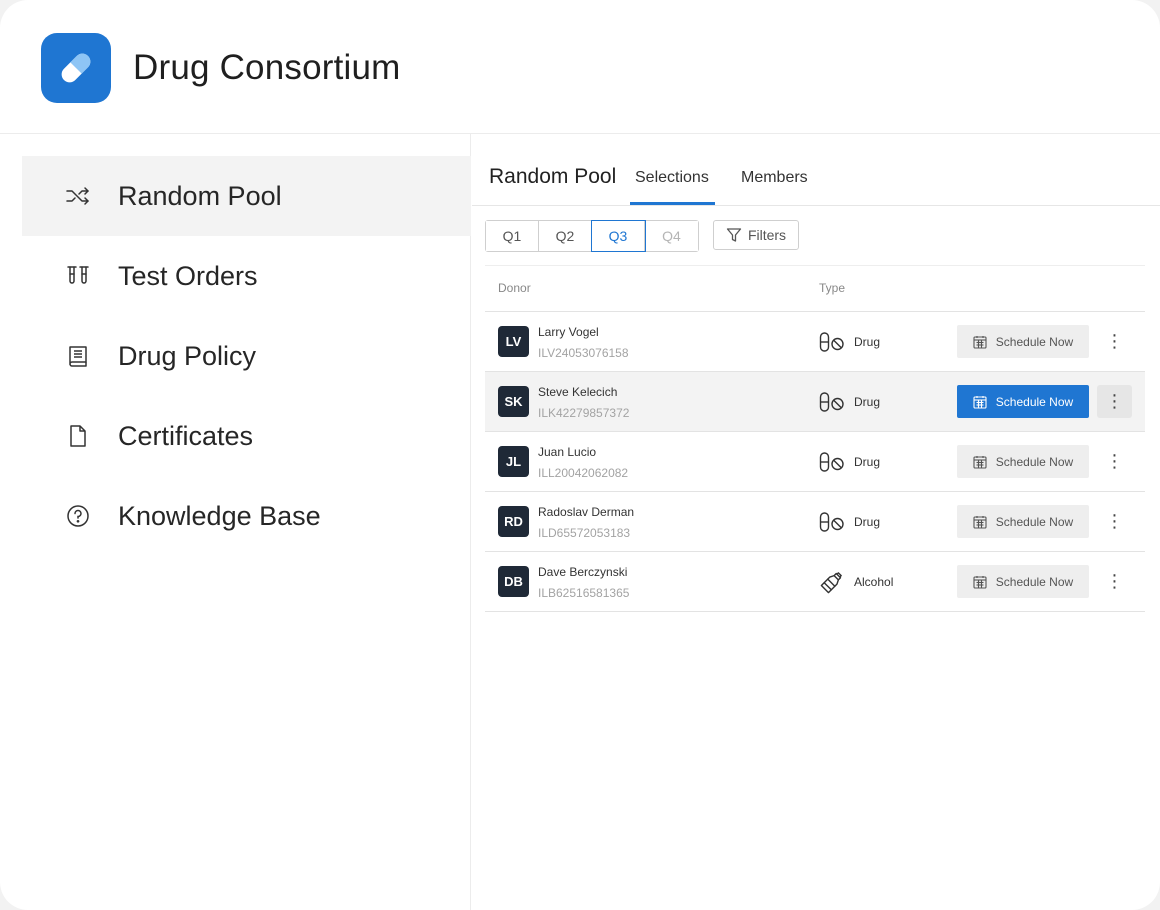  I want to click on sidebar-item-knowledge-base: Knowledge Base, so click(246, 516).